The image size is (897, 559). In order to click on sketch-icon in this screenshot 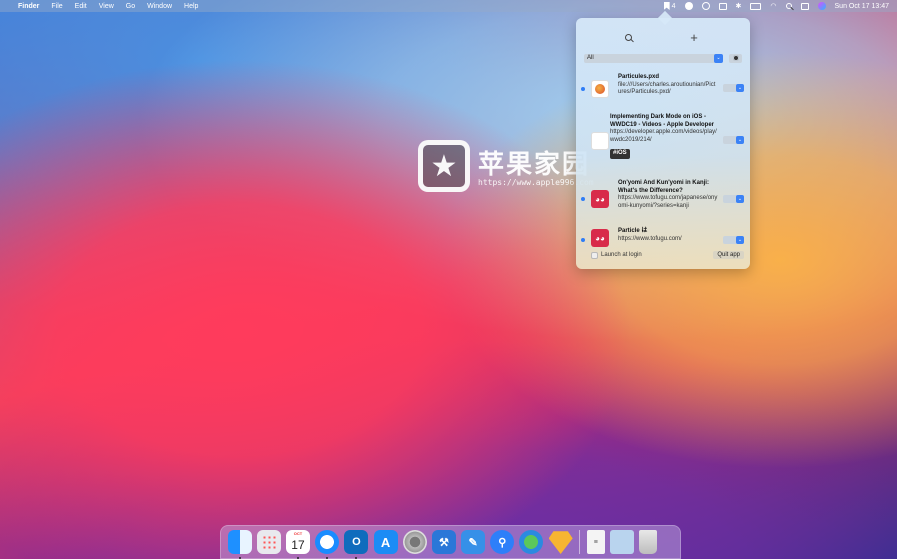, I will do `click(560, 542)`.